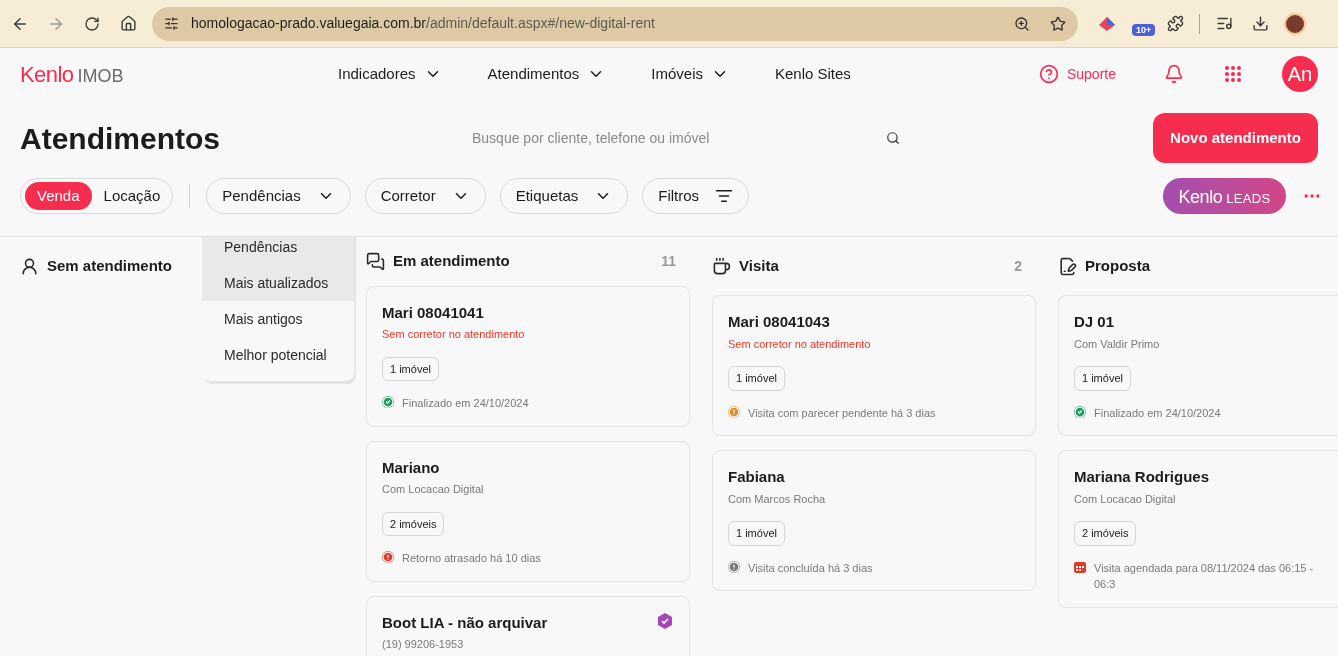  I want to click on site-settings-icon, so click(171, 23).